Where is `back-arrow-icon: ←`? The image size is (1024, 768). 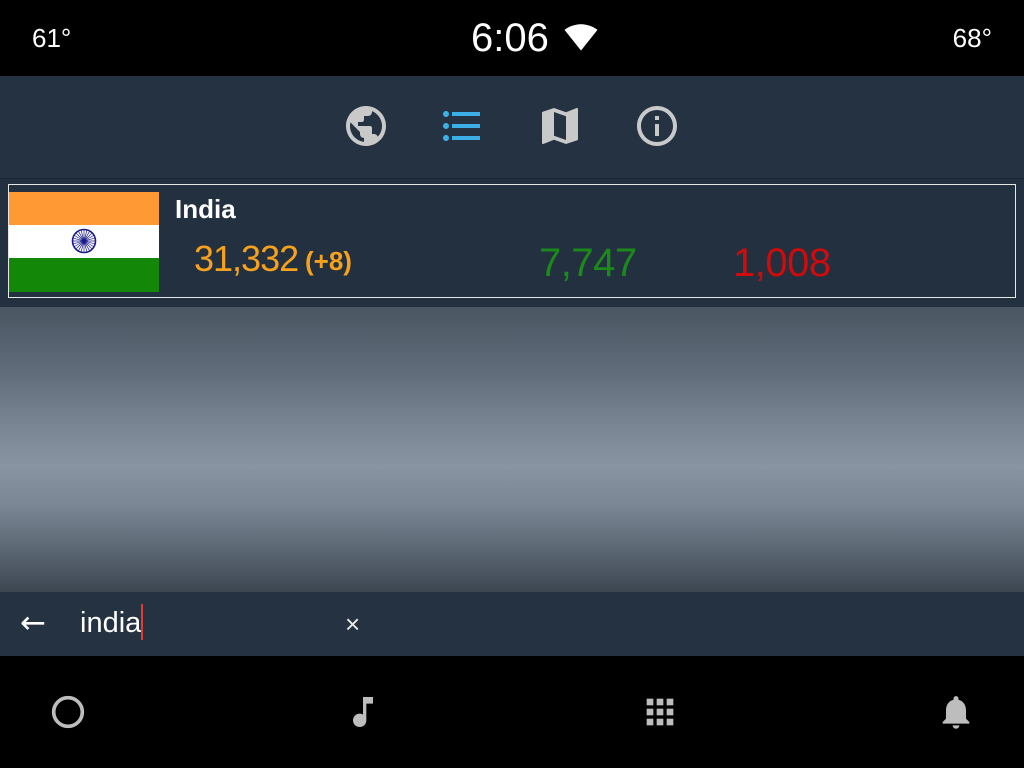 back-arrow-icon: ← is located at coordinates (33, 623).